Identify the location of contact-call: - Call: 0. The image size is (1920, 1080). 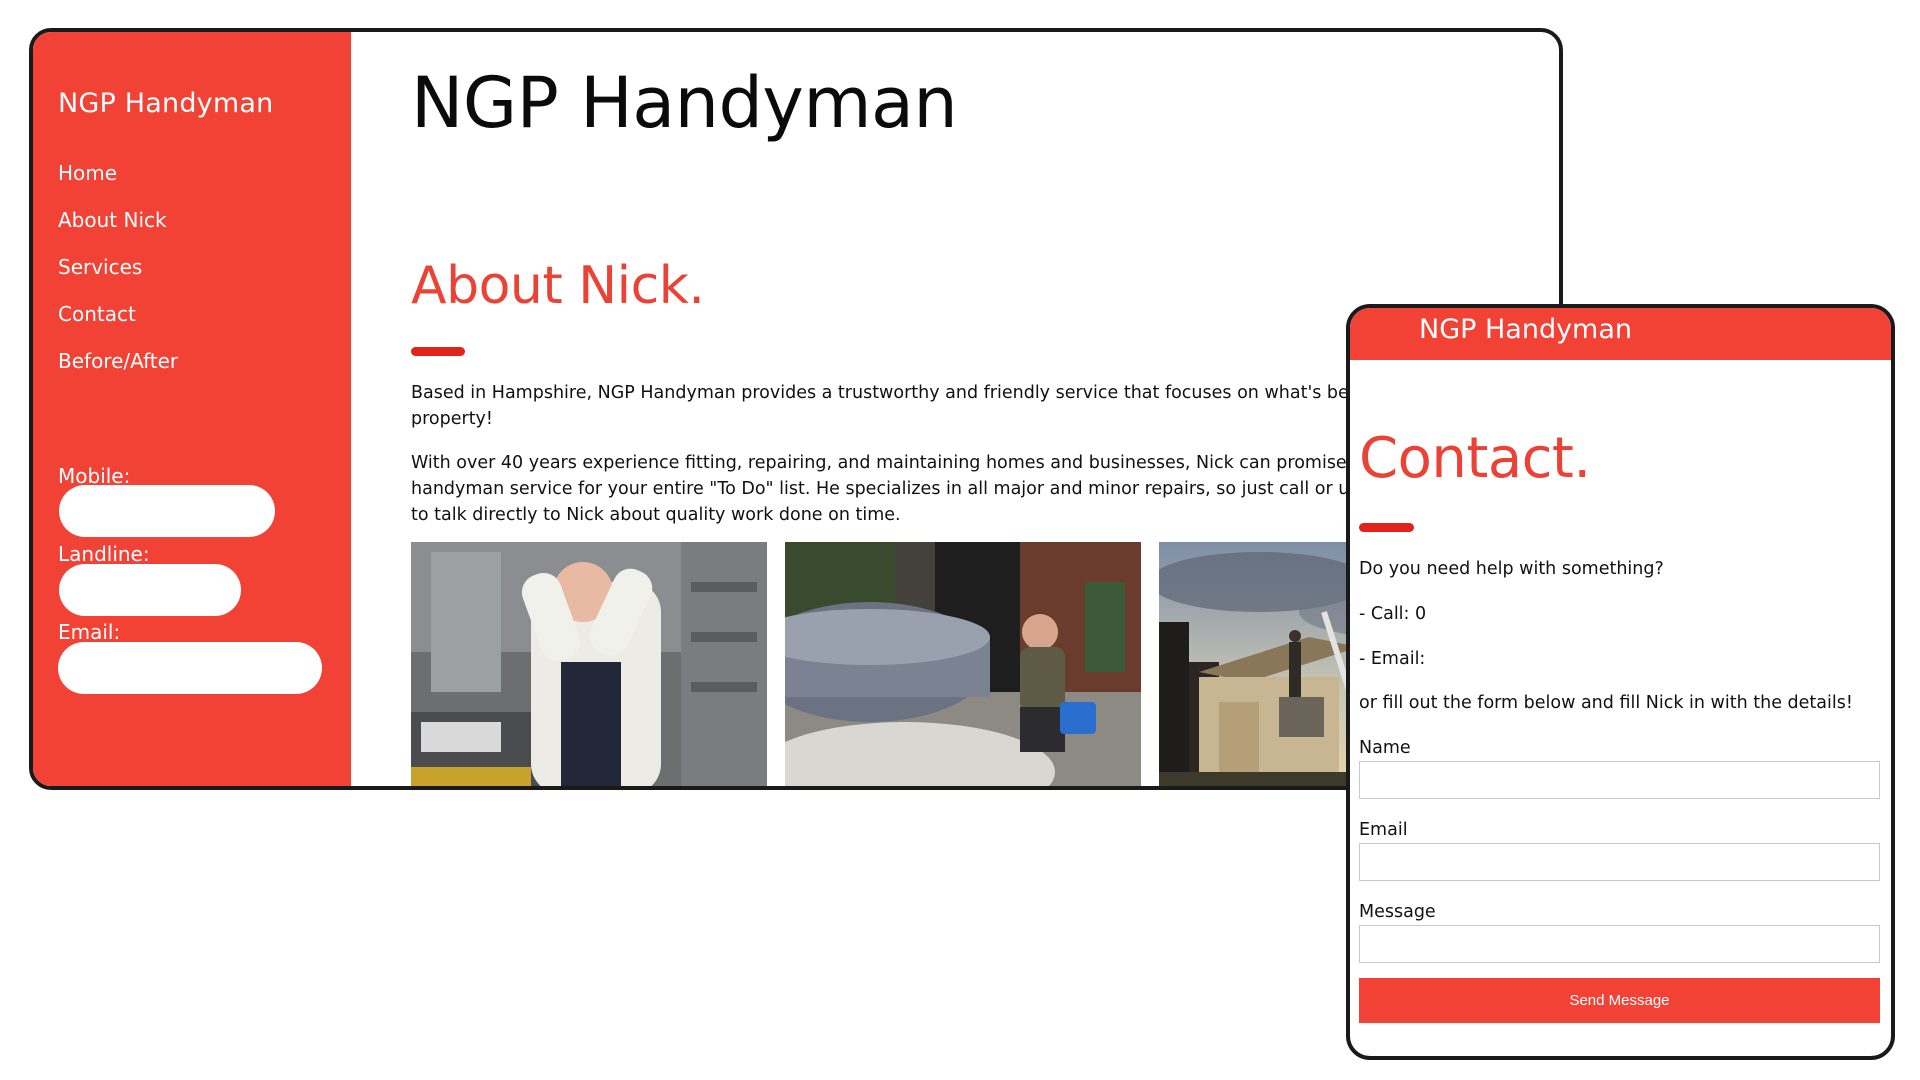
(1393, 614).